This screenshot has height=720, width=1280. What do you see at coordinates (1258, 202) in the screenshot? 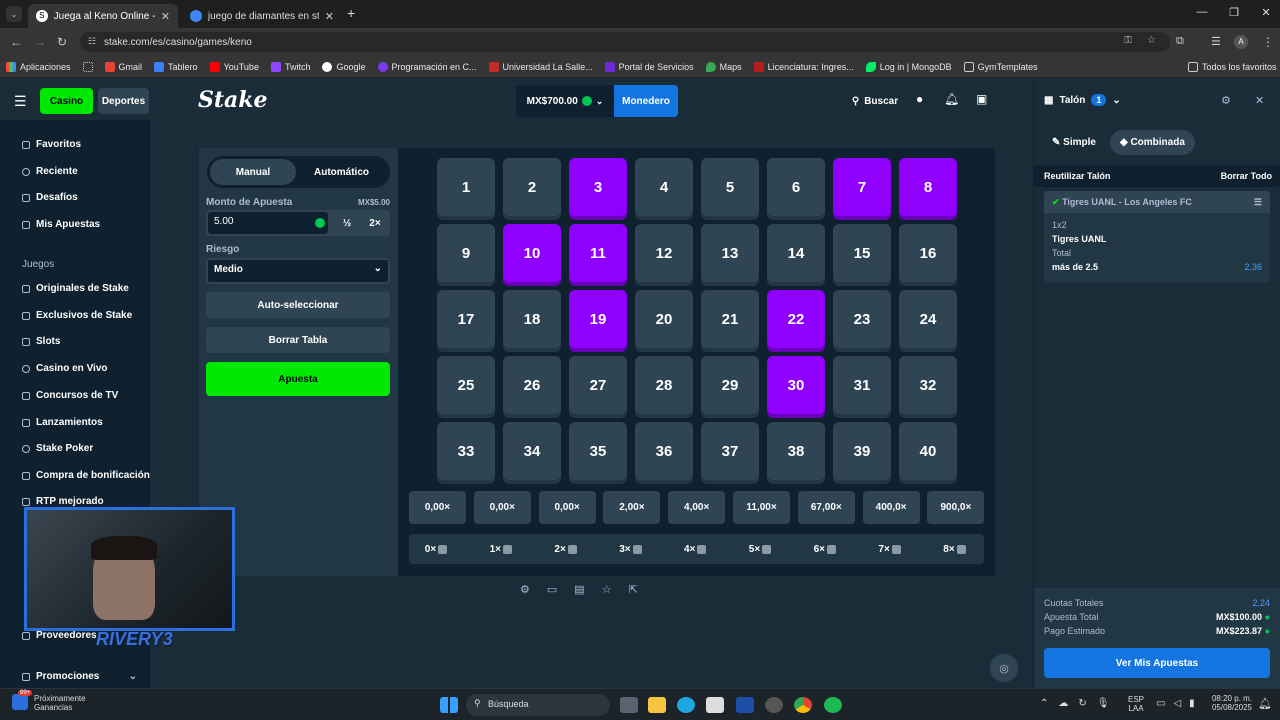
I see `card-menu-icon: ☰` at bounding box center [1258, 202].